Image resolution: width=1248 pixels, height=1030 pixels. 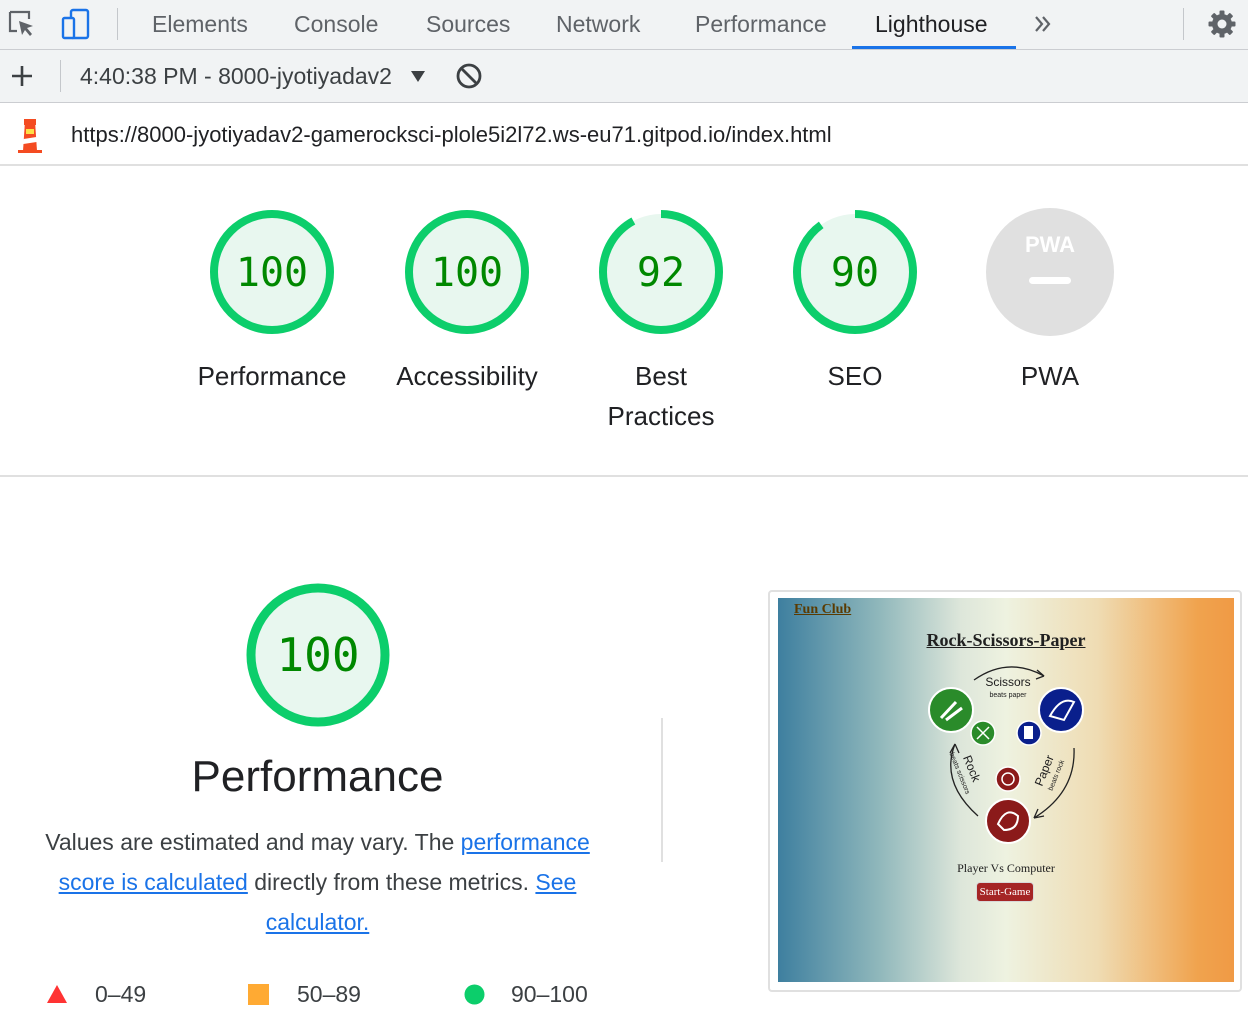 What do you see at coordinates (469, 76) in the screenshot?
I see `clear-icon` at bounding box center [469, 76].